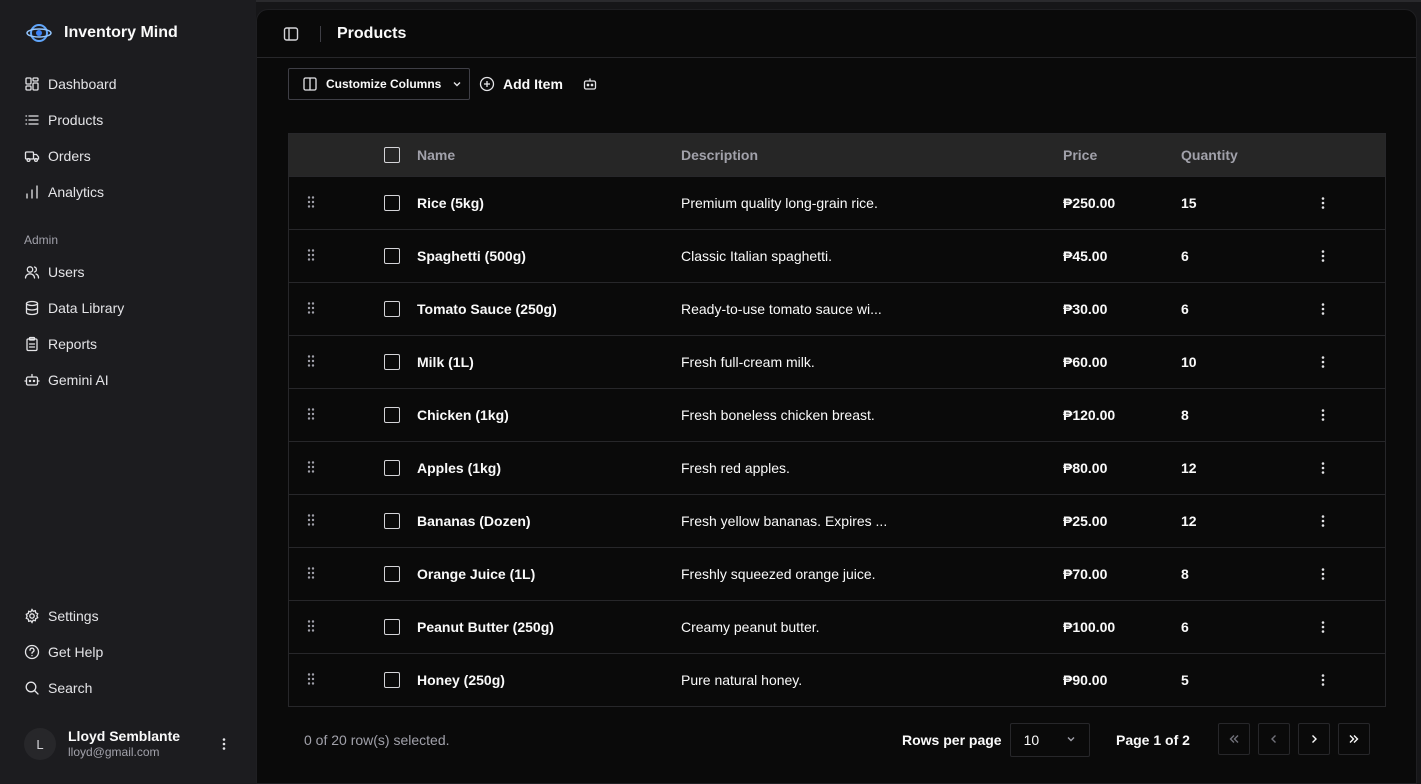 This screenshot has width=1421, height=784. Describe the element at coordinates (1354, 739) in the screenshot. I see `last-page-button` at that location.